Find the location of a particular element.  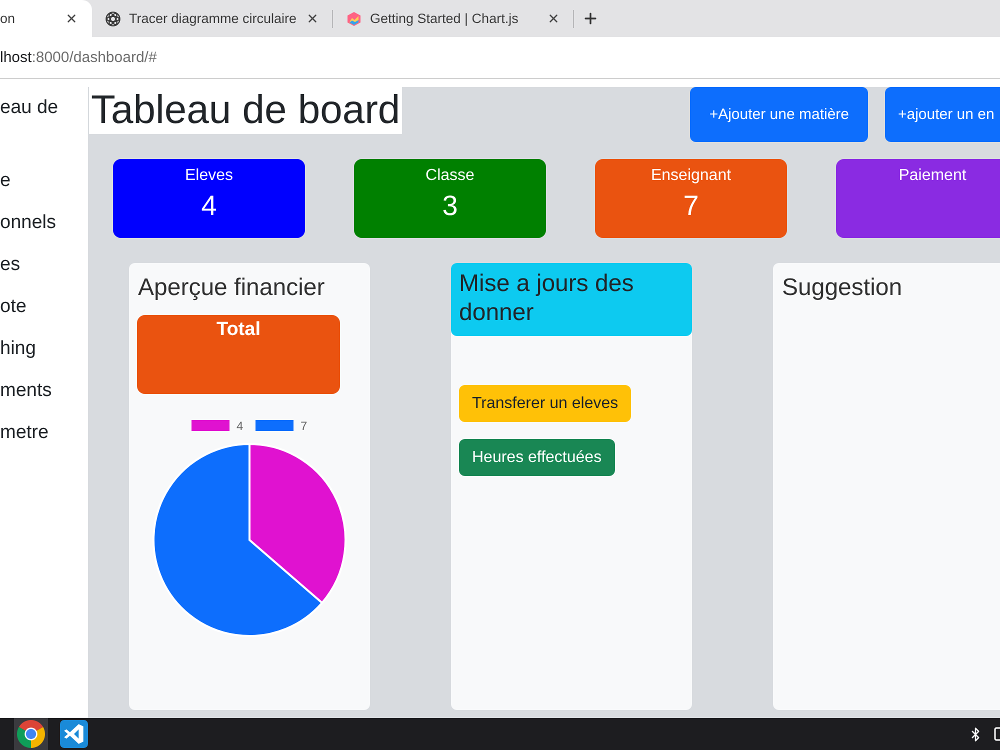

panel-title: Mise a jours des donner is located at coordinates (547, 298).